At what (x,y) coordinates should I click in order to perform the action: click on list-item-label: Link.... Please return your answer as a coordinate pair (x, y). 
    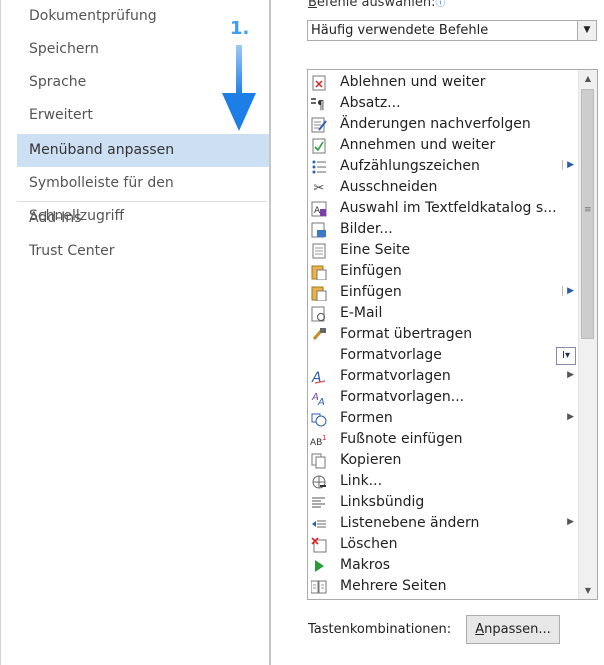
    Looking at the image, I should click on (361, 481).